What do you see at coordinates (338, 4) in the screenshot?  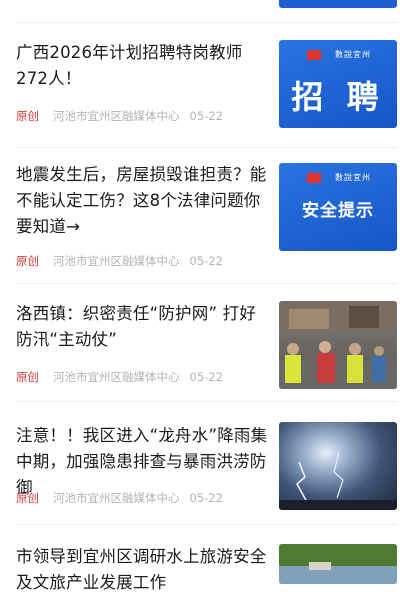 I see `previous-article-thumbnail` at bounding box center [338, 4].